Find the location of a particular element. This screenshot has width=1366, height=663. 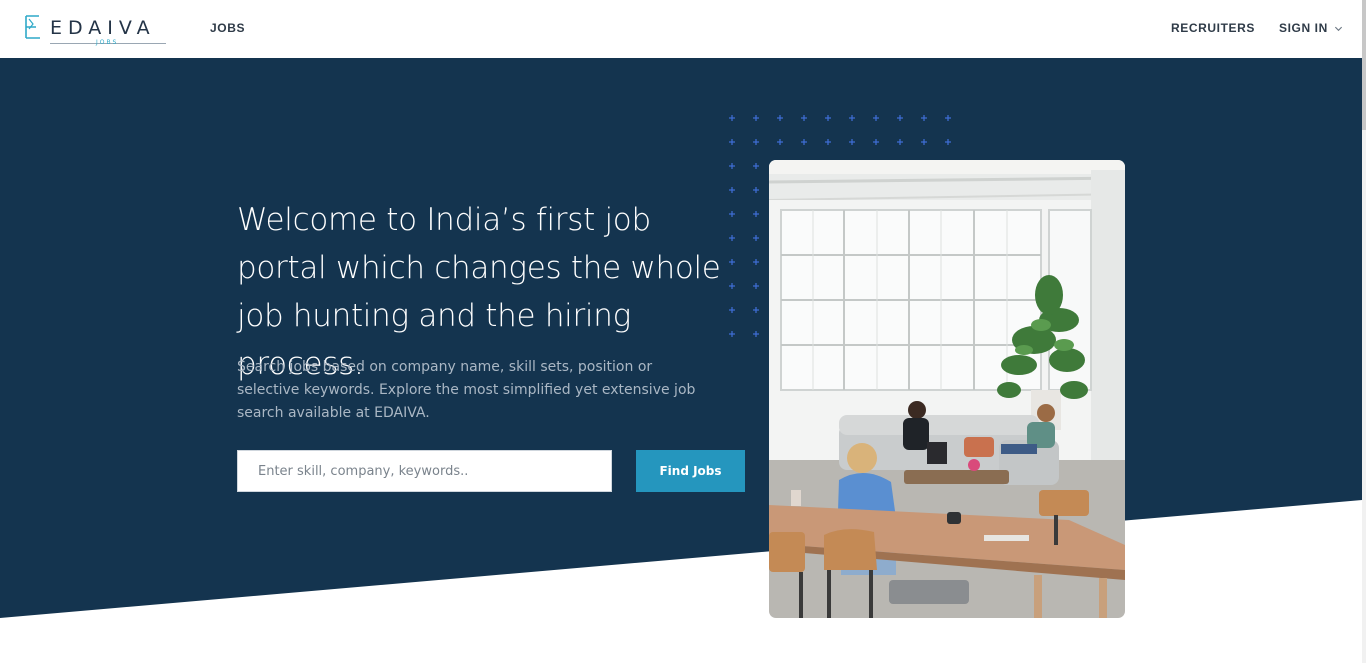

nav-signin-dropdown: SIGN IN is located at coordinates (1311, 28).